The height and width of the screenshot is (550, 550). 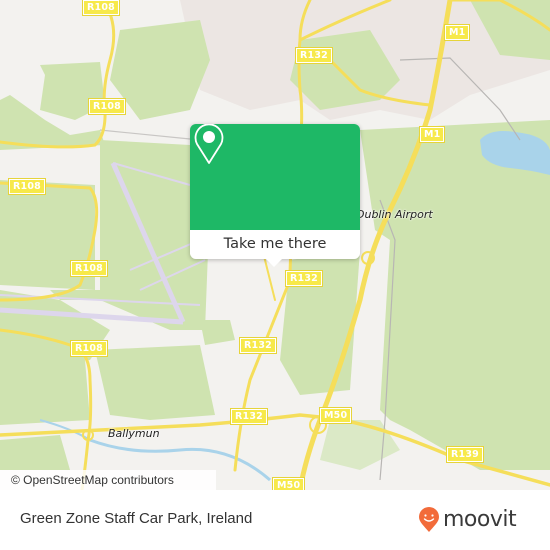 What do you see at coordinates (150, 135) in the screenshot?
I see `minor-road` at bounding box center [150, 135].